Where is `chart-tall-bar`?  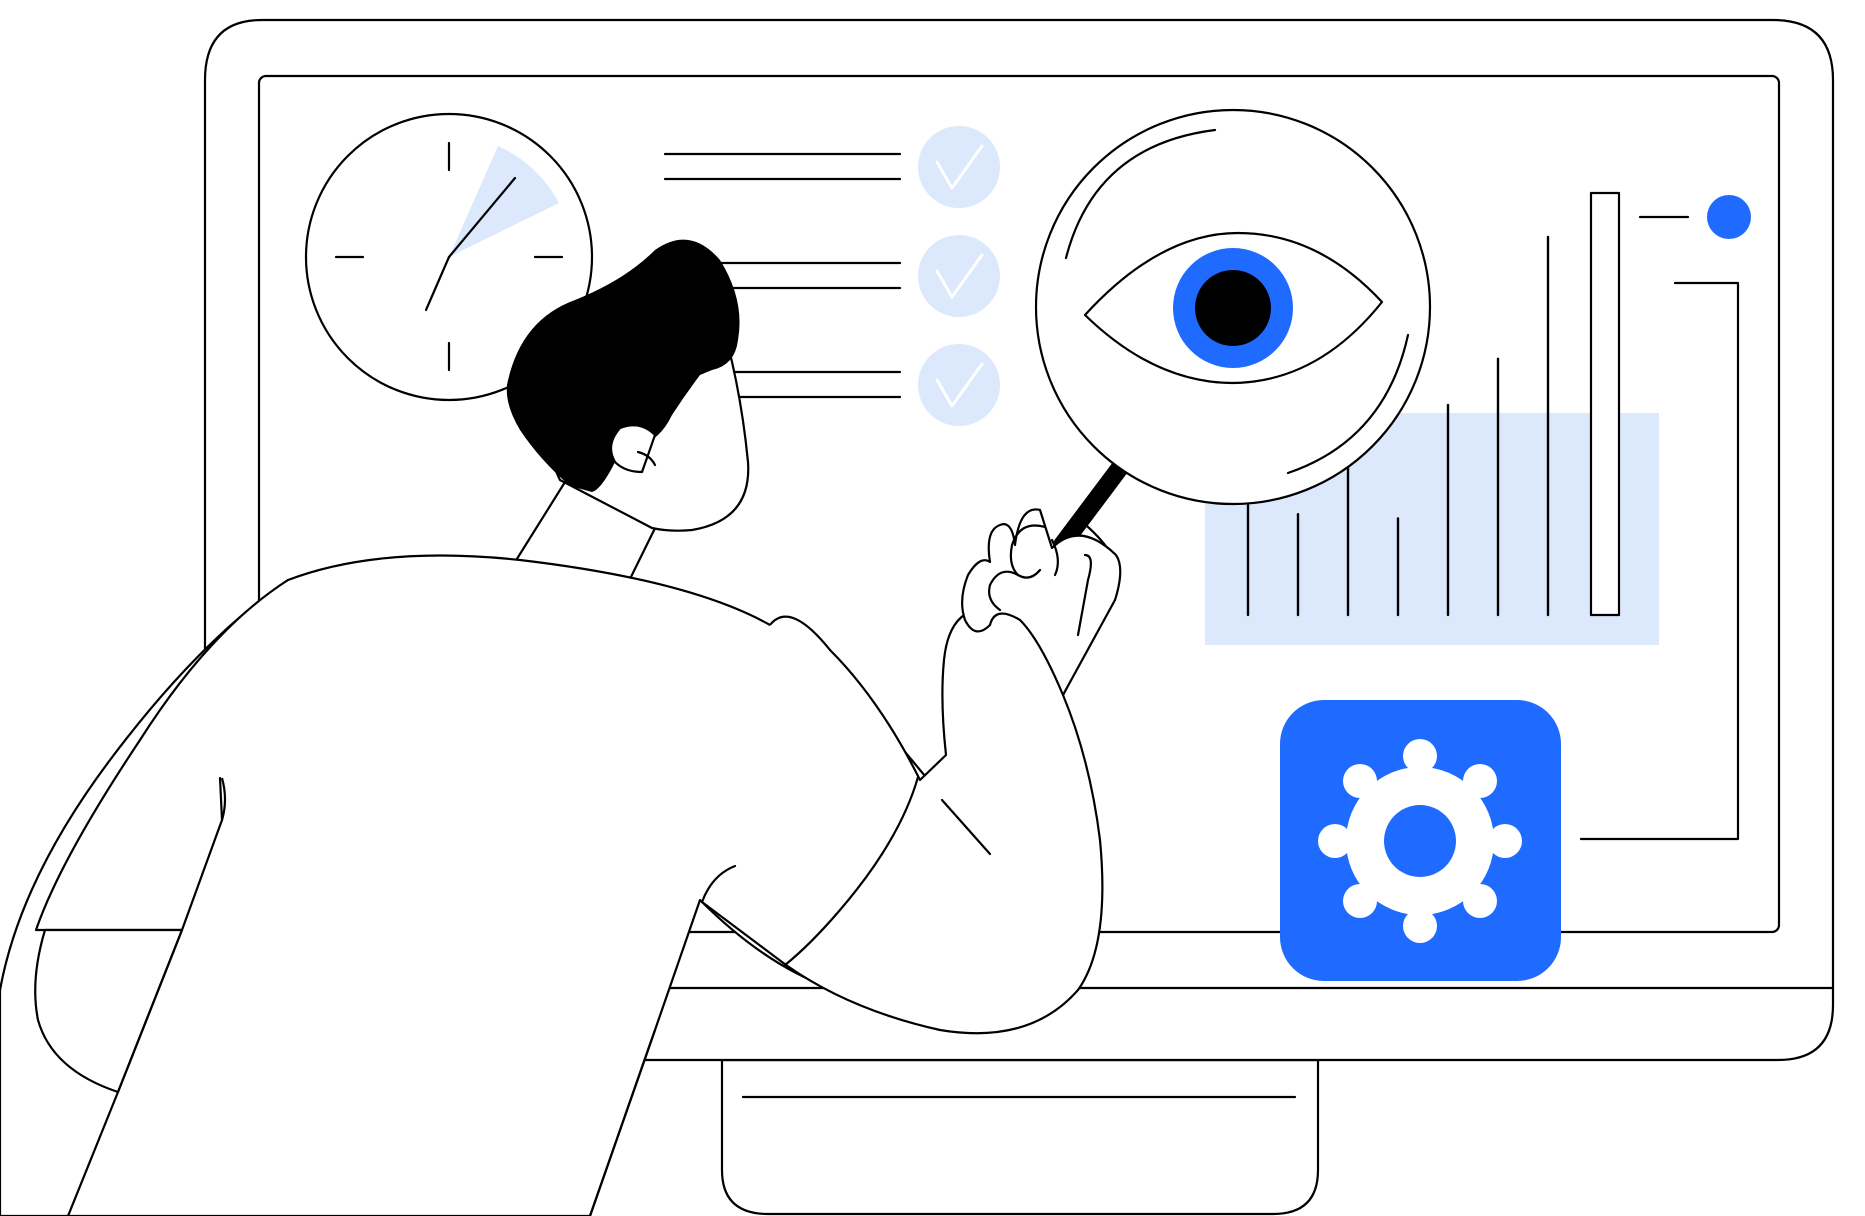
chart-tall-bar is located at coordinates (1605, 404).